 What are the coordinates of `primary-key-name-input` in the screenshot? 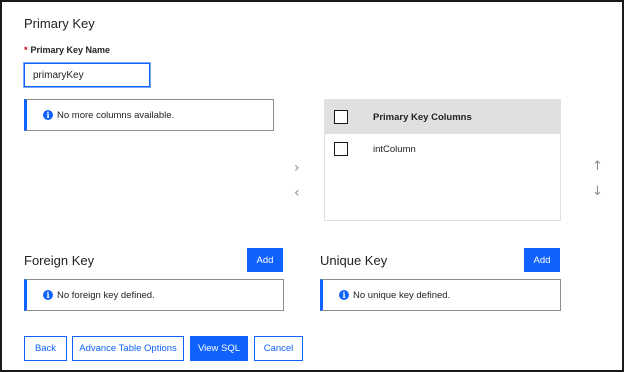 It's located at (87, 75).